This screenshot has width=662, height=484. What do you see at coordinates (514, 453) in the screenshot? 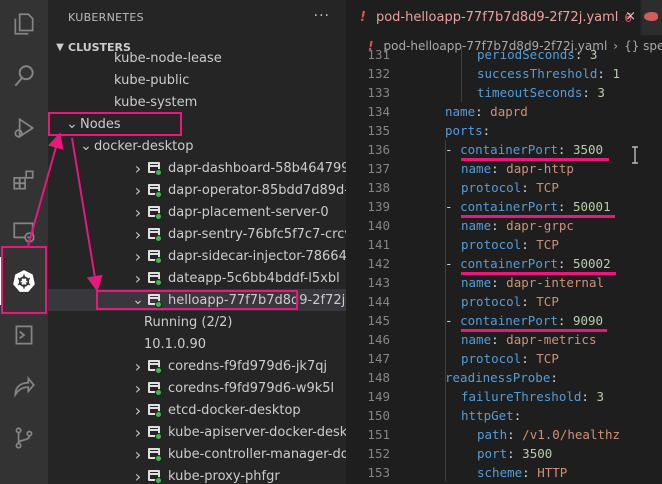
I see `code-text: port: 3500` at bounding box center [514, 453].